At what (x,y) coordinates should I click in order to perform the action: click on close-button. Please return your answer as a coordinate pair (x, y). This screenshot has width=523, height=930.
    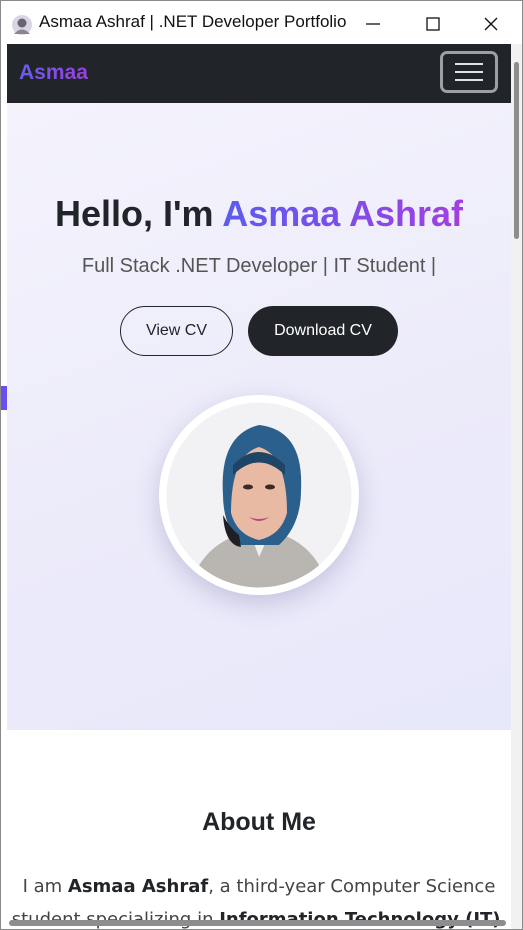
    Looking at the image, I should click on (491, 24).